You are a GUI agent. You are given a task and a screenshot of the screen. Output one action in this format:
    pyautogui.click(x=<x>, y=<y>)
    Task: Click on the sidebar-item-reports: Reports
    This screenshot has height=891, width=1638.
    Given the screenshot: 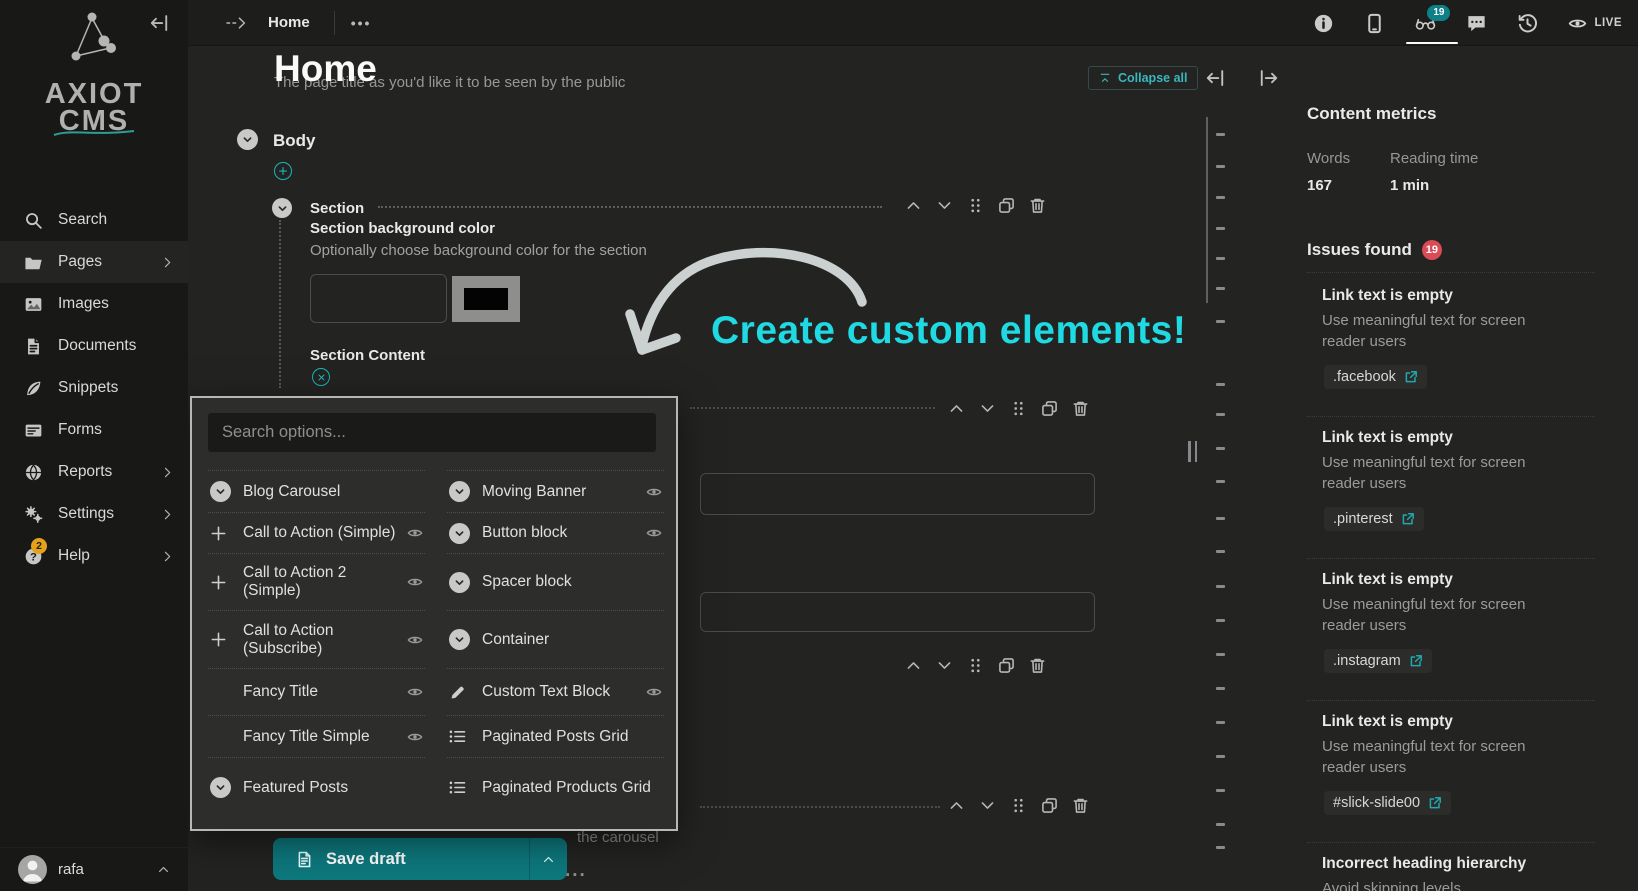 What is the action you would take?
    pyautogui.click(x=94, y=472)
    